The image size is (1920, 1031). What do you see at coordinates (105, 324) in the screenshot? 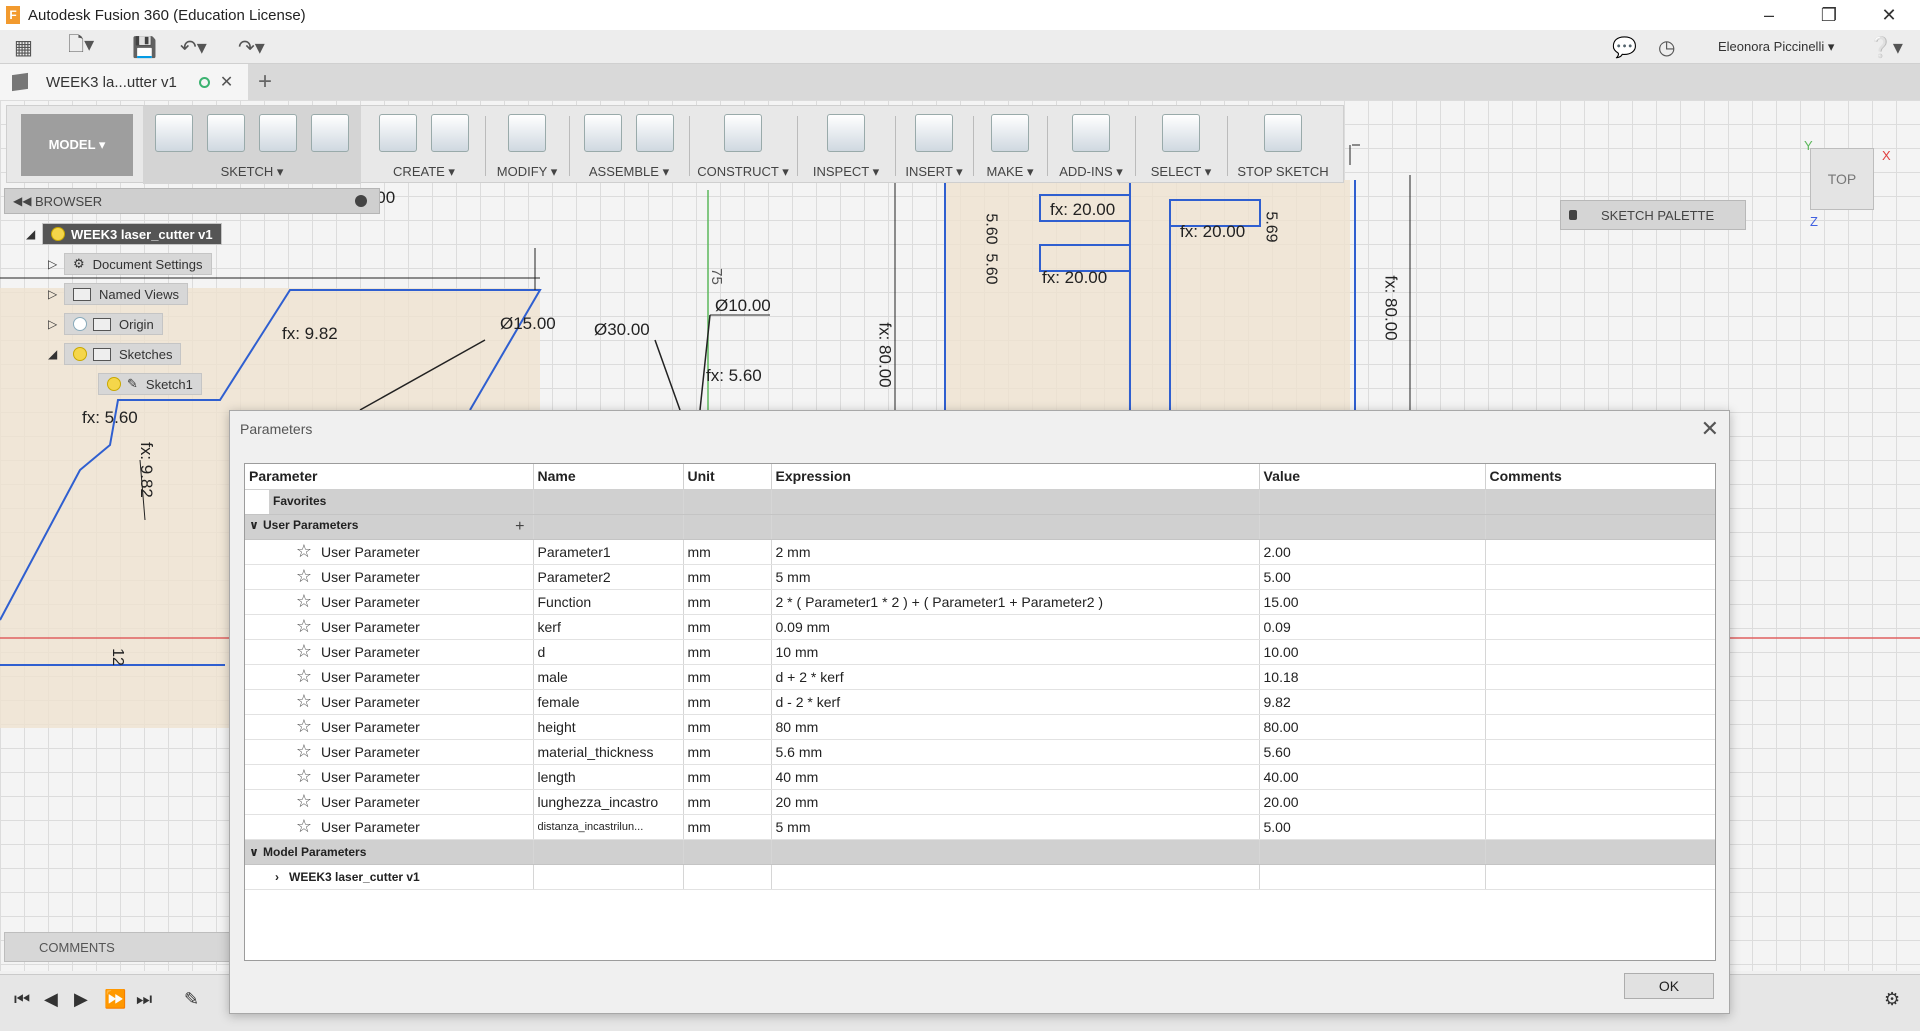
I see `browser-item-origin: ▷ Origin` at bounding box center [105, 324].